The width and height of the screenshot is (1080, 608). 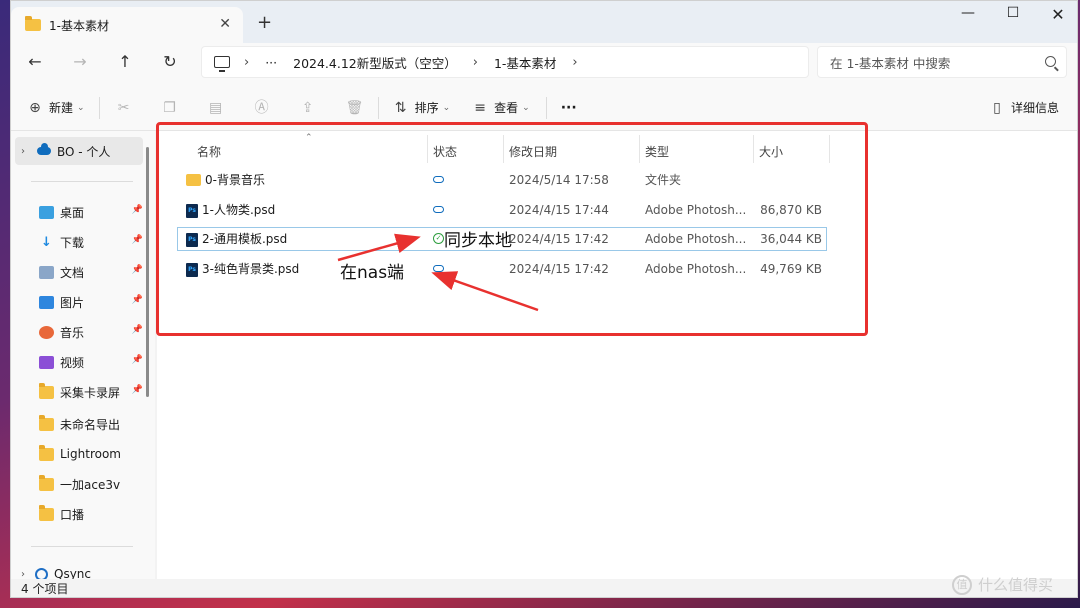 I want to click on sidebar-item-label: BO - 个人, so click(x=84, y=151).